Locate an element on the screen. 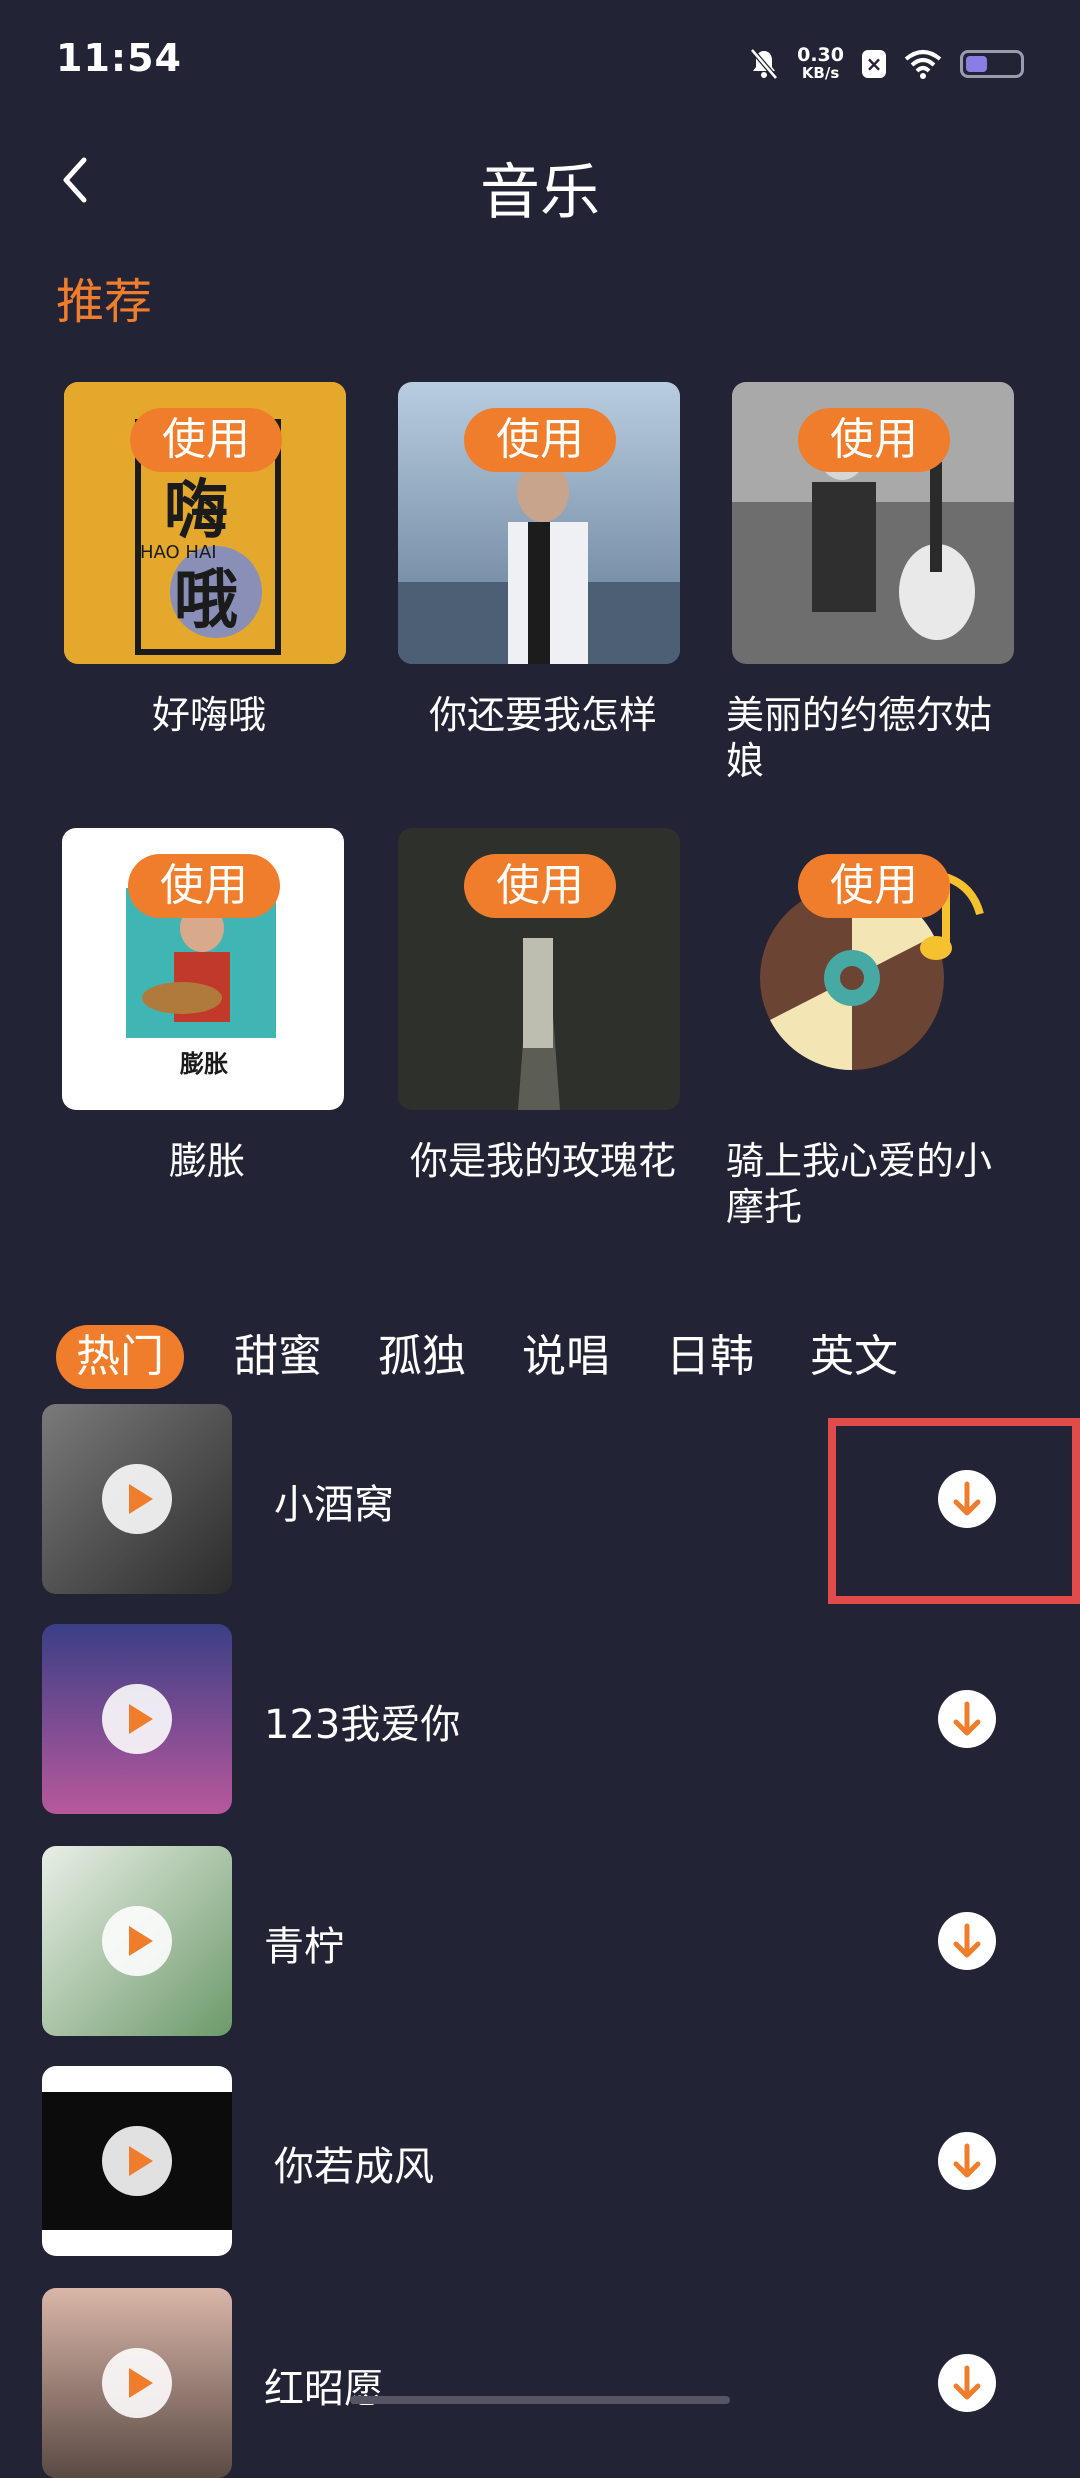 The image size is (1080, 2478). card-title: 你还要我怎样 is located at coordinates (542, 715).